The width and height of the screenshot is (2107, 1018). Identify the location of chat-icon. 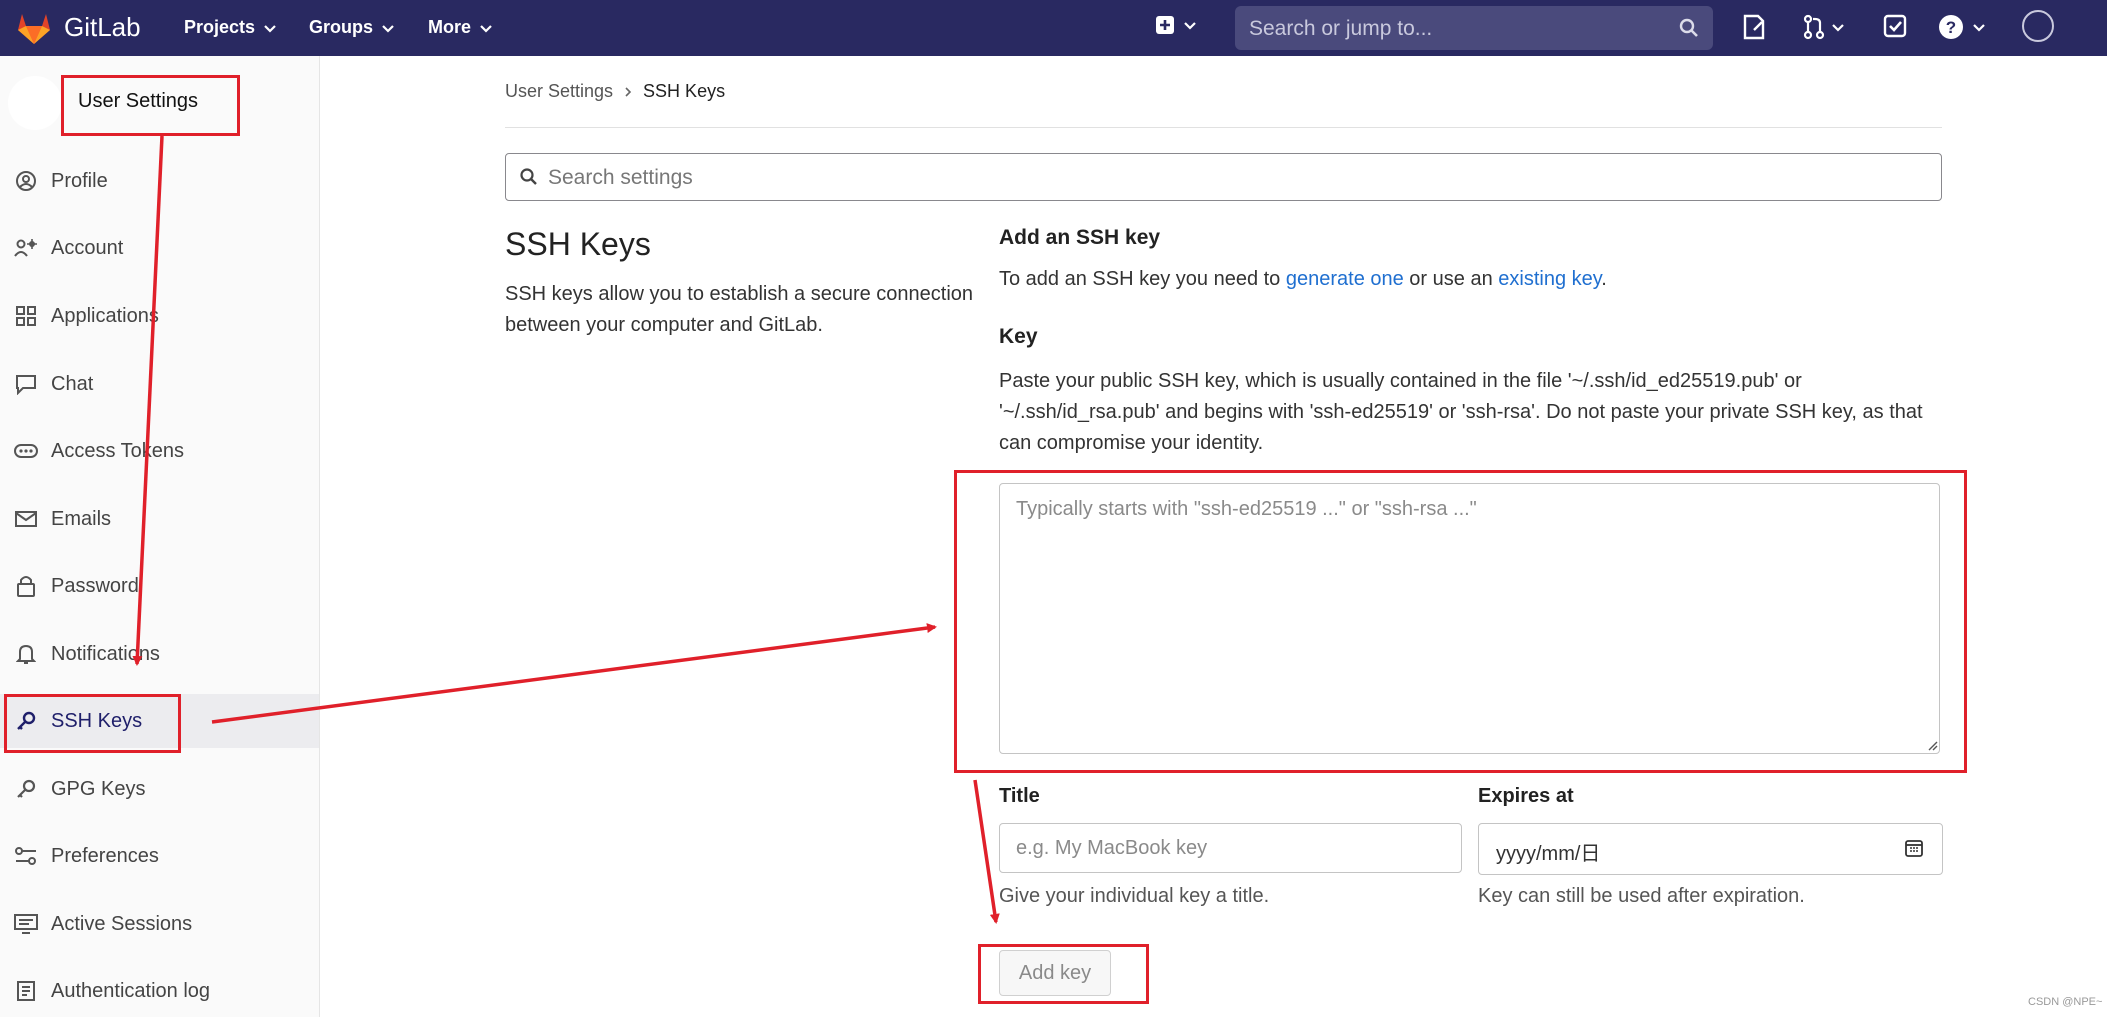
(26, 384).